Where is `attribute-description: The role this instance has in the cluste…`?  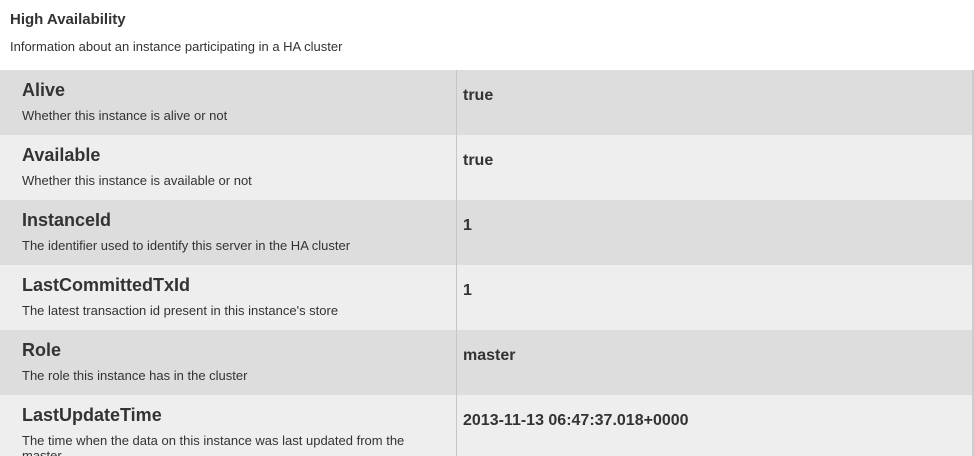
attribute-description: The role this instance has in the cluste… is located at coordinates (135, 375).